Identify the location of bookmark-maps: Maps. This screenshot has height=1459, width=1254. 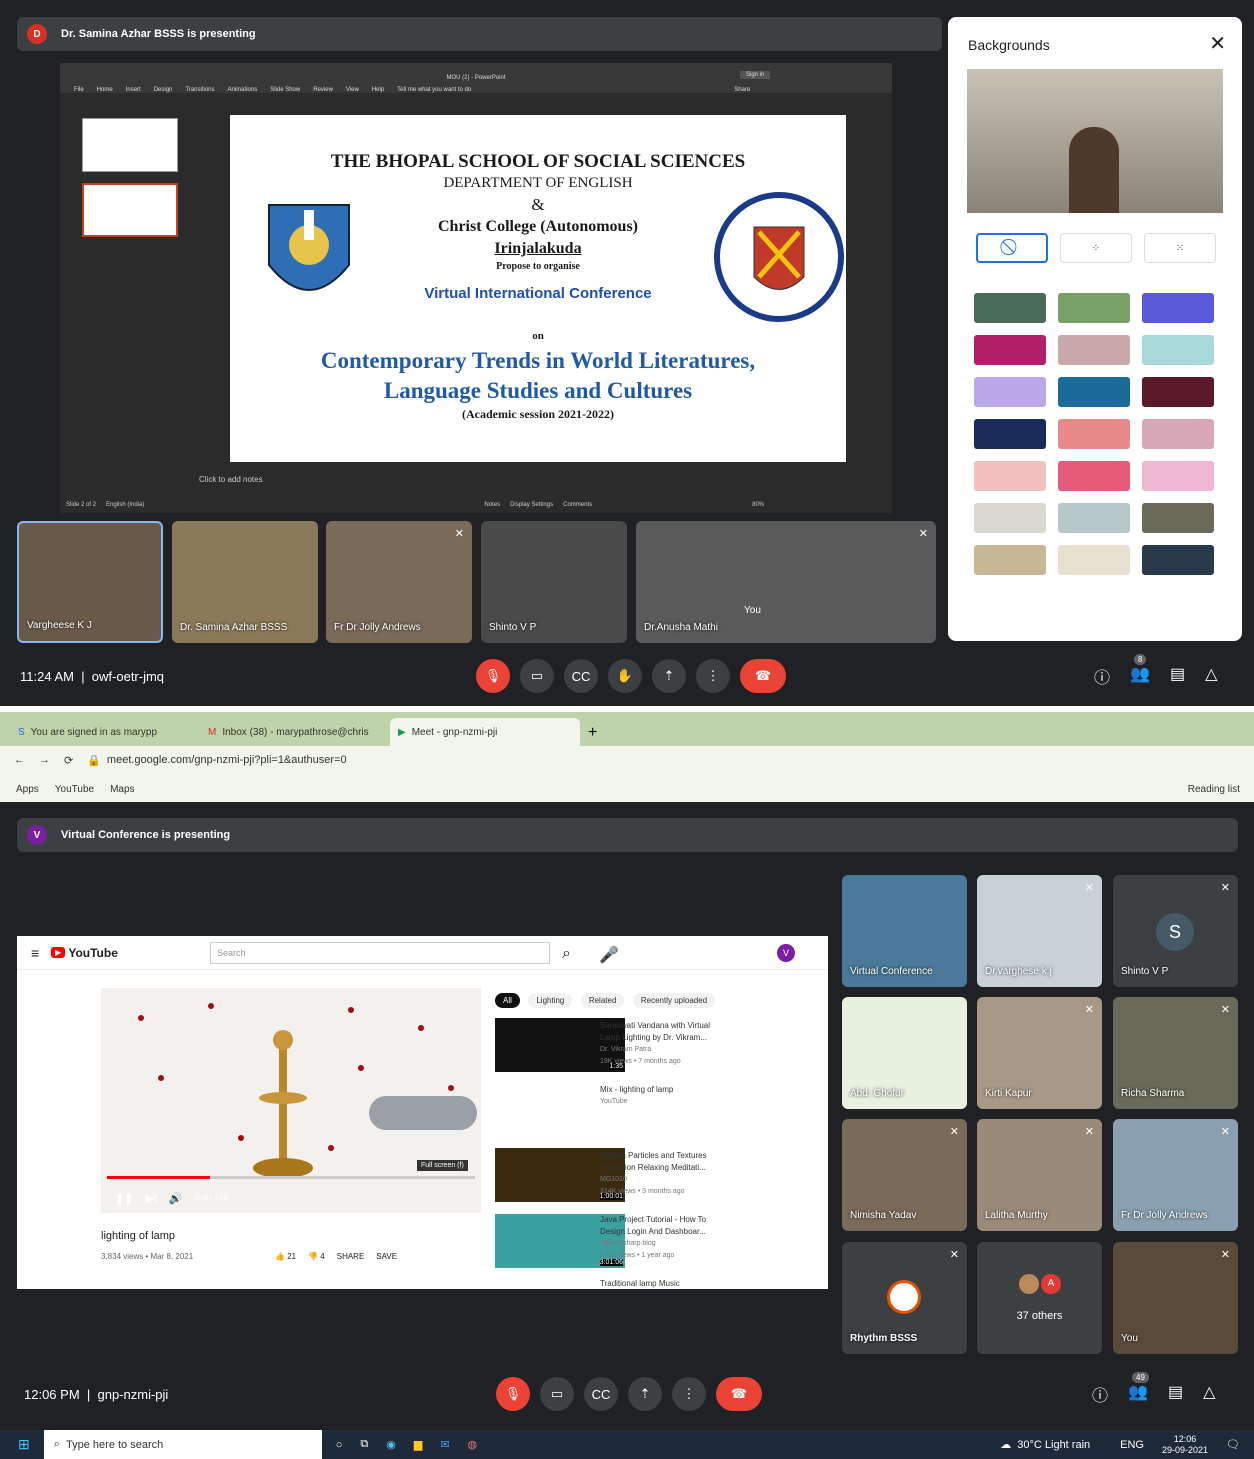
(122, 789).